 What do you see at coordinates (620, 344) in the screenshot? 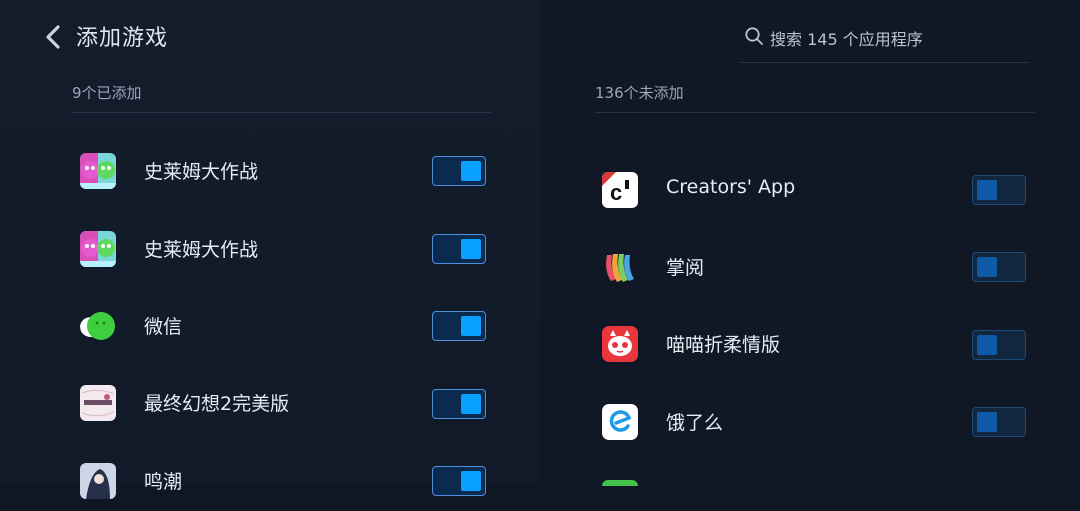
I see `miaomiao-icon` at bounding box center [620, 344].